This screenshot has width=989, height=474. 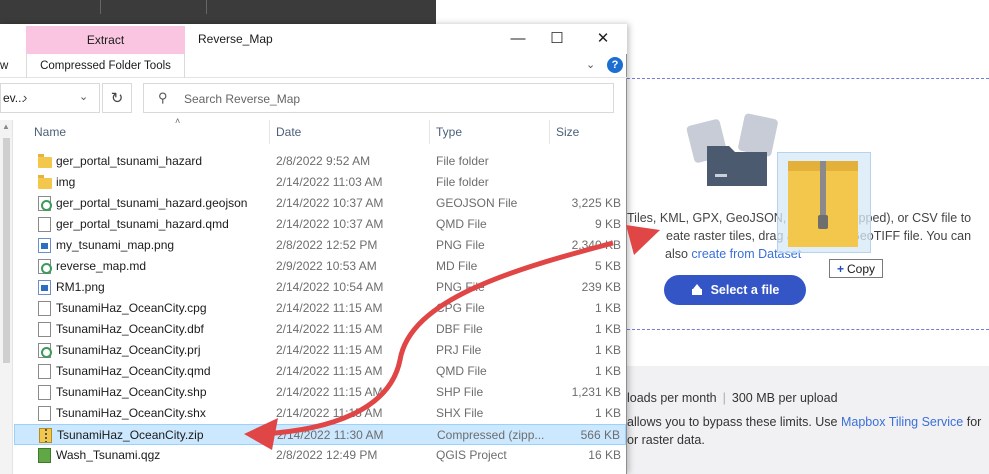 I want to click on scroll-up-icon: ▲, so click(x=6, y=126).